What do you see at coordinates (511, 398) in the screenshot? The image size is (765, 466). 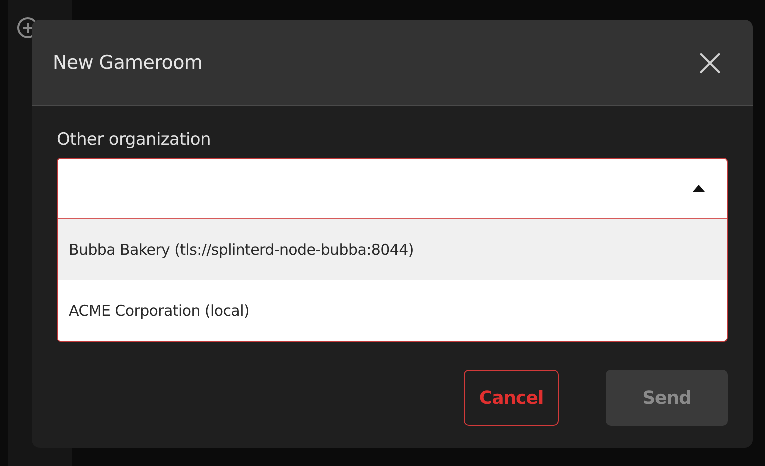 I see `cancel-button: Cancel` at bounding box center [511, 398].